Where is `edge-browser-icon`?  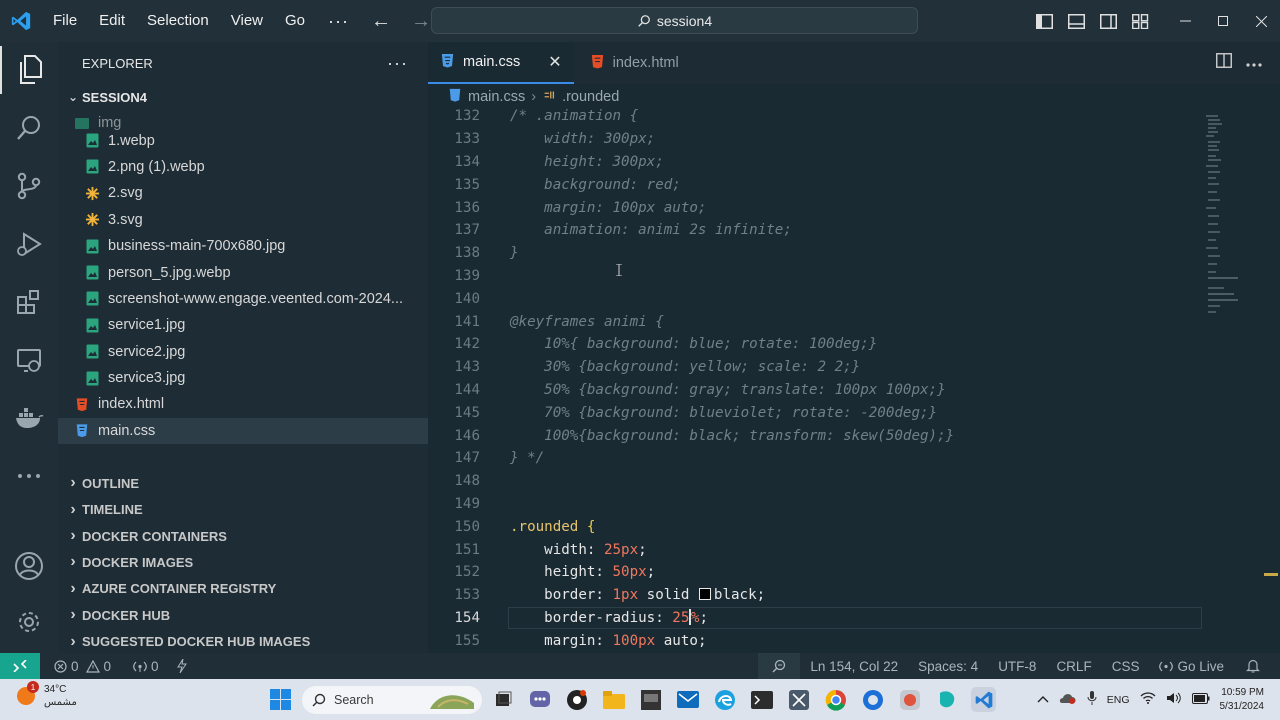 edge-browser-icon is located at coordinates (724, 699).